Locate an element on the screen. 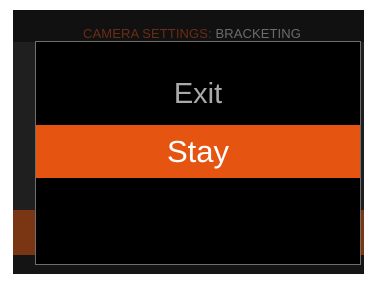  screen-title: CAMERA SETTINGS: BRACKETING is located at coordinates (192, 34).